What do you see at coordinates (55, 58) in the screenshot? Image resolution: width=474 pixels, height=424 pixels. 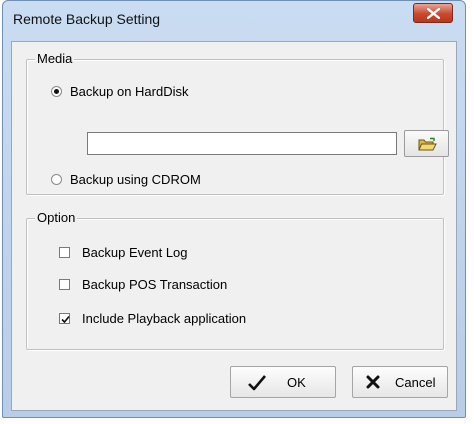 I see `media-group-label: Media` at bounding box center [55, 58].